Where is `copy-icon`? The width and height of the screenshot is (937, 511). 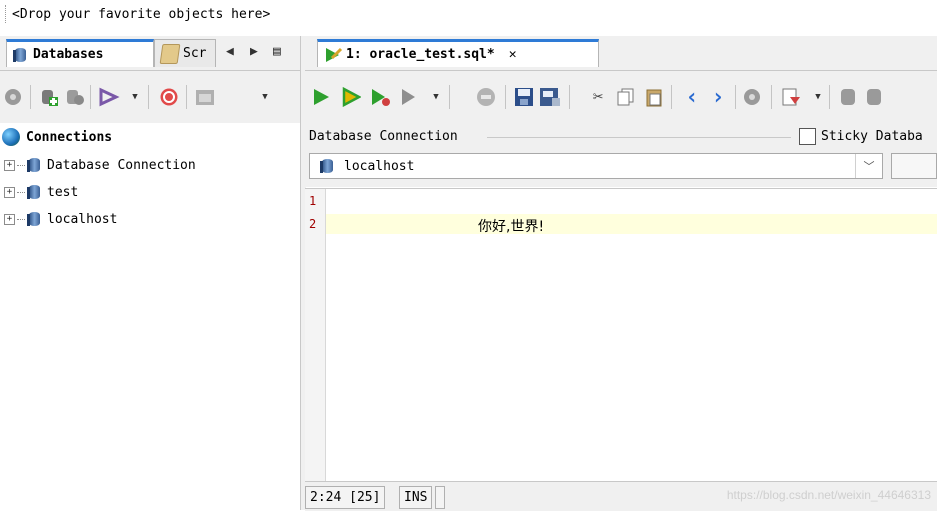 copy-icon is located at coordinates (626, 97).